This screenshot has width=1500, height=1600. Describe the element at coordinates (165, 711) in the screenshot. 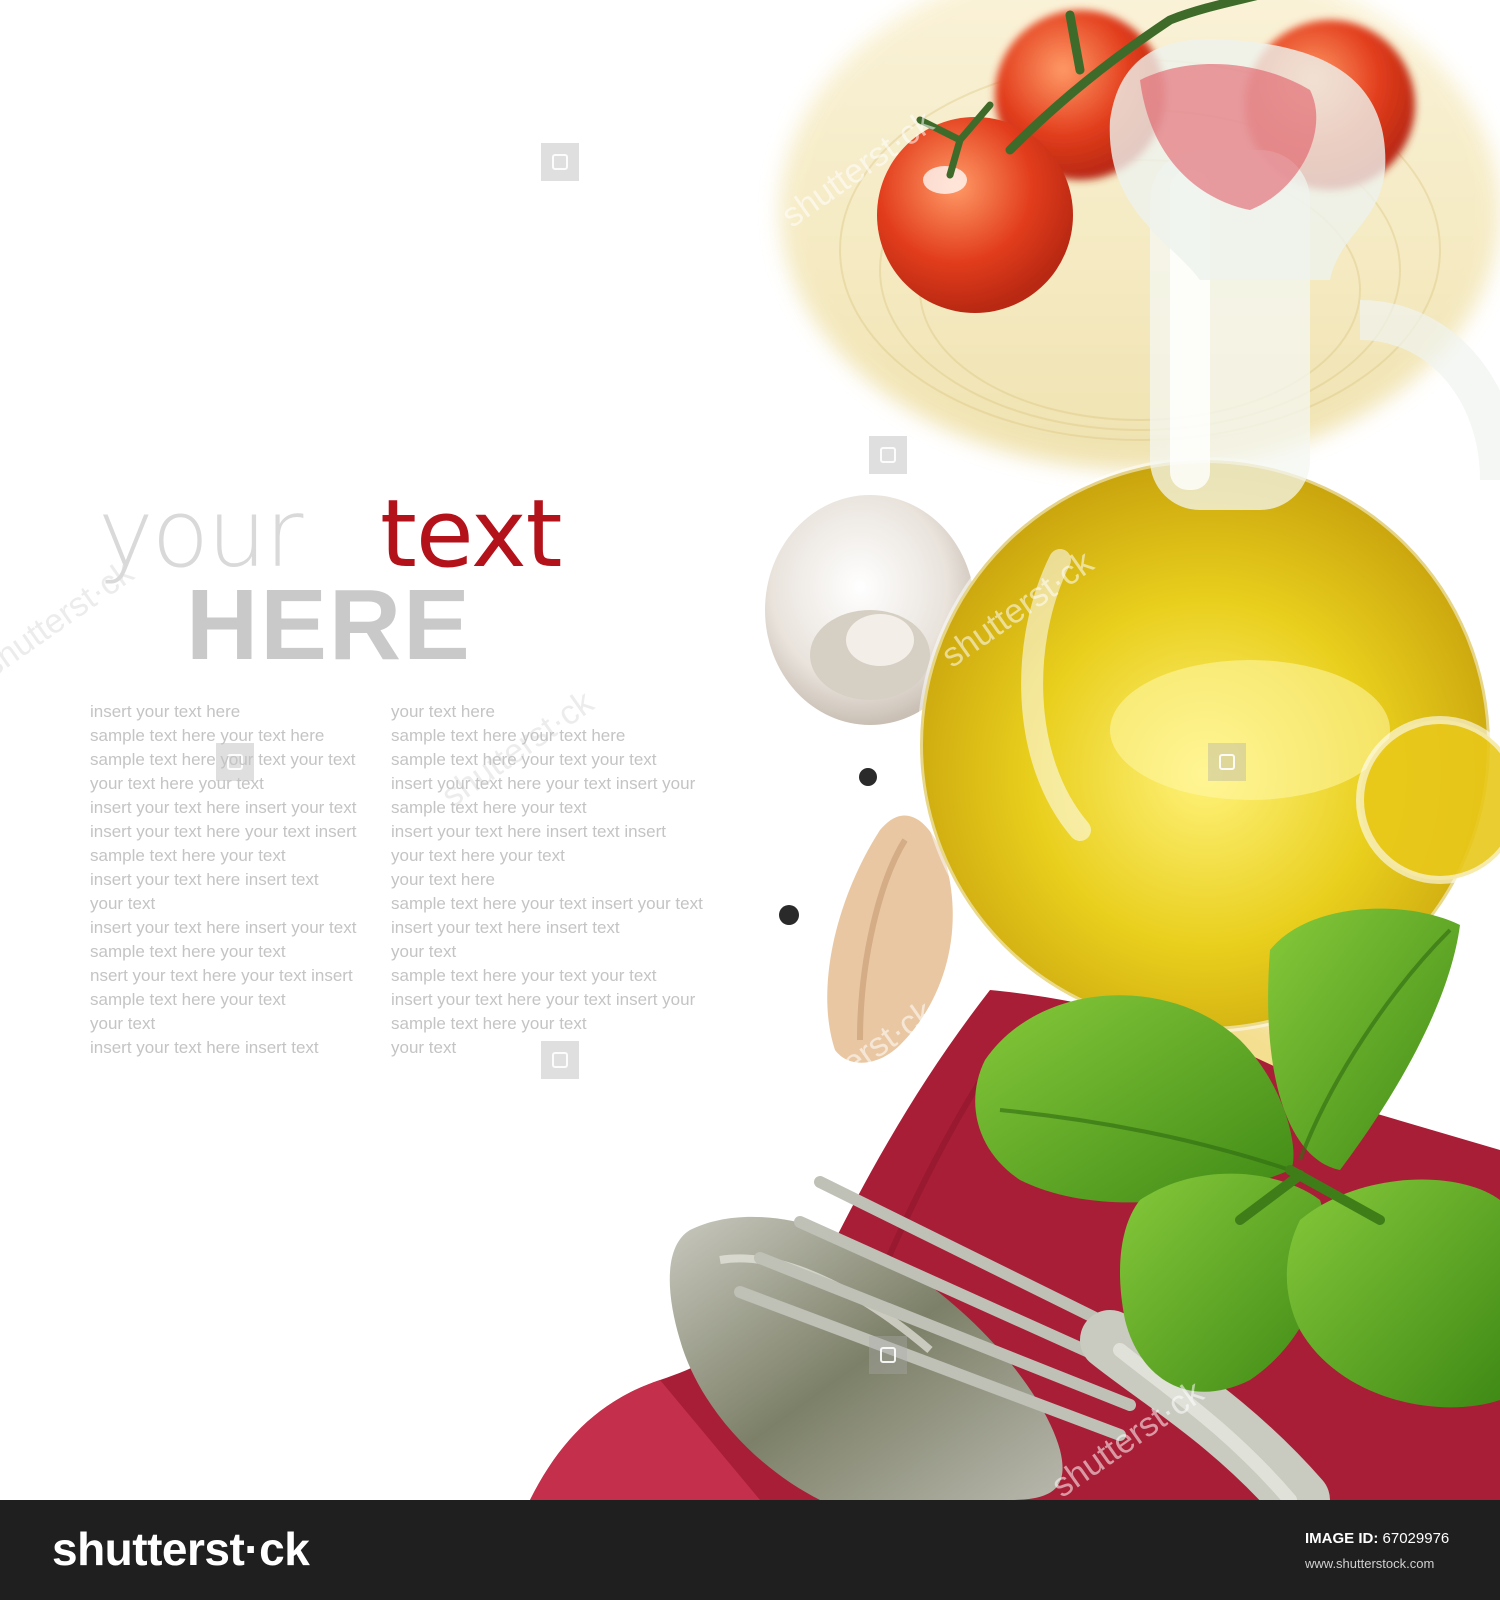

I see `text-line: insert your text here` at that location.